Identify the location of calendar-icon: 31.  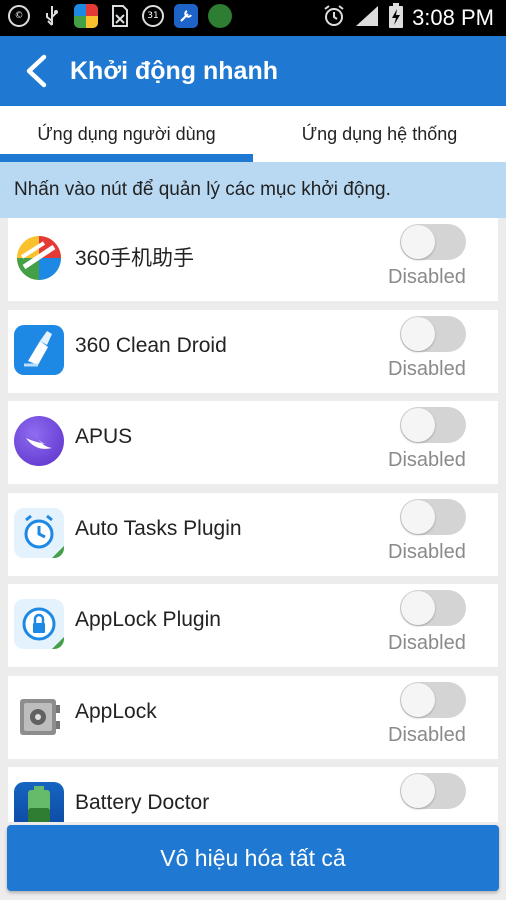
(153, 16).